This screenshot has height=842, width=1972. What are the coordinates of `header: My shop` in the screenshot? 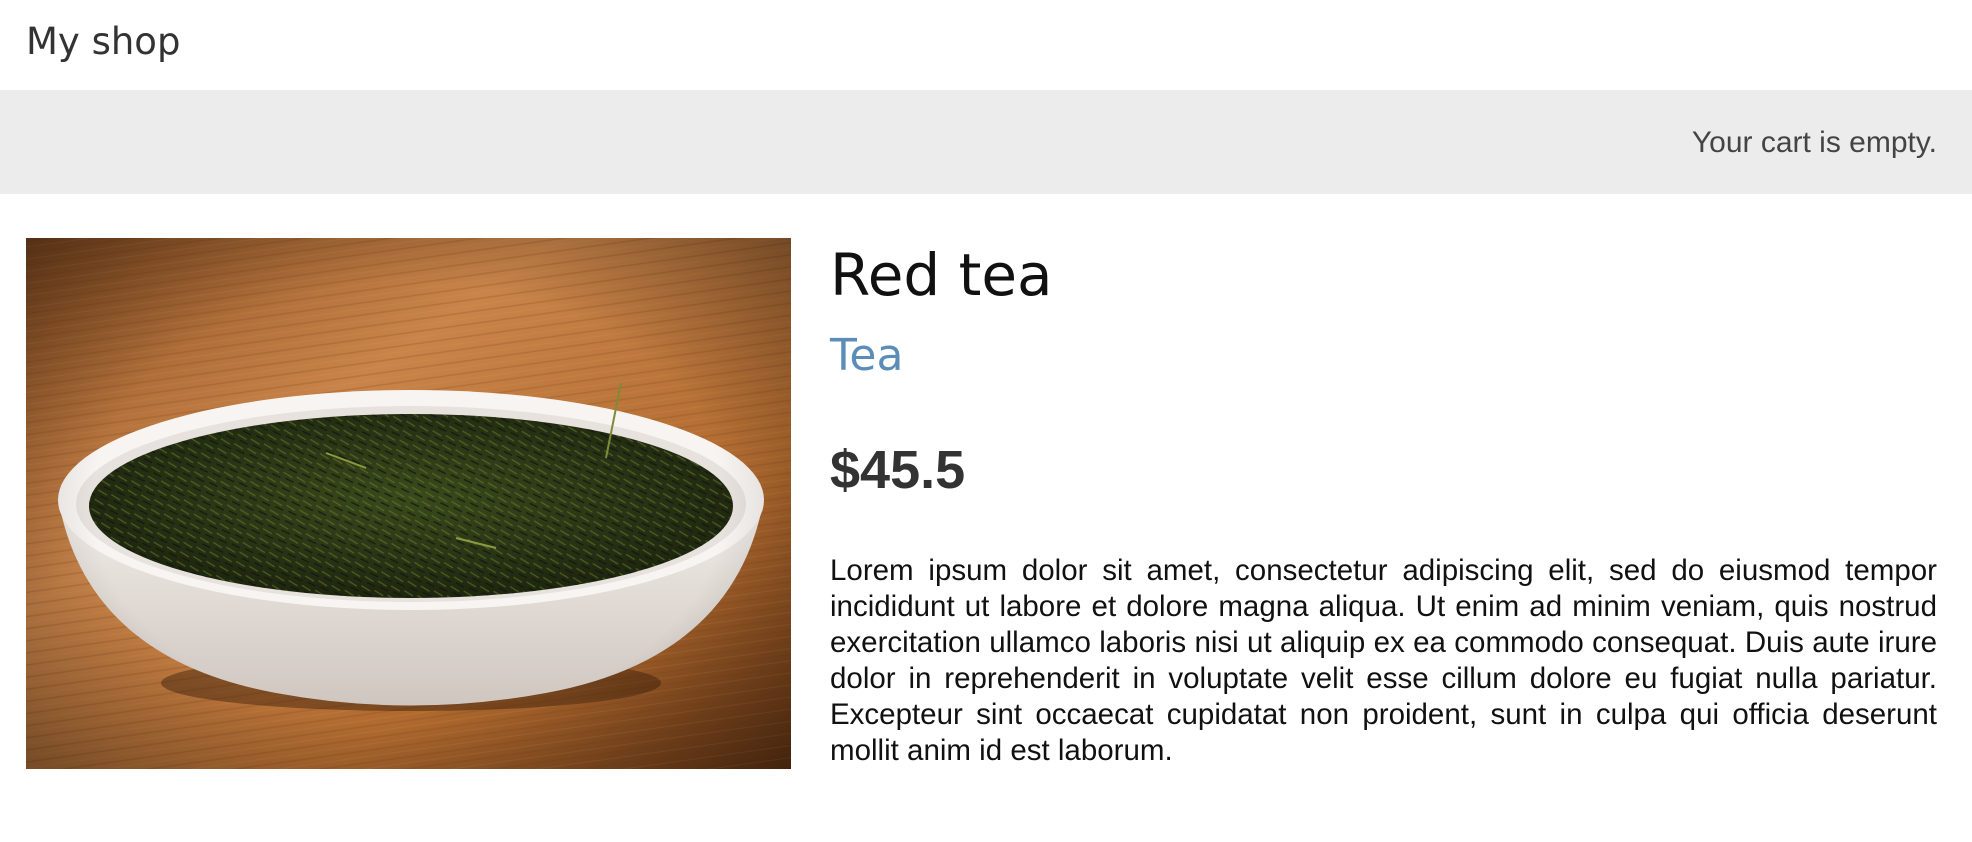 It's located at (986, 45).